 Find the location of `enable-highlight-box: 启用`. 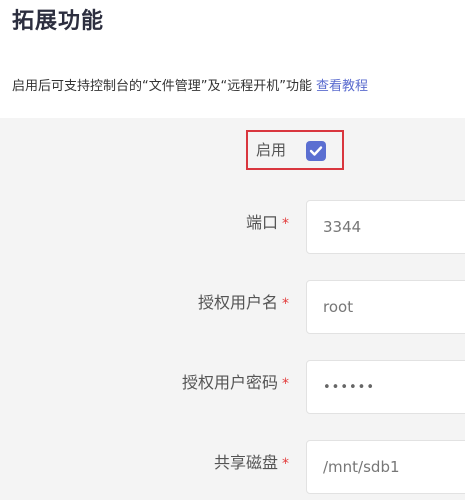

enable-highlight-box: 启用 is located at coordinates (295, 150).